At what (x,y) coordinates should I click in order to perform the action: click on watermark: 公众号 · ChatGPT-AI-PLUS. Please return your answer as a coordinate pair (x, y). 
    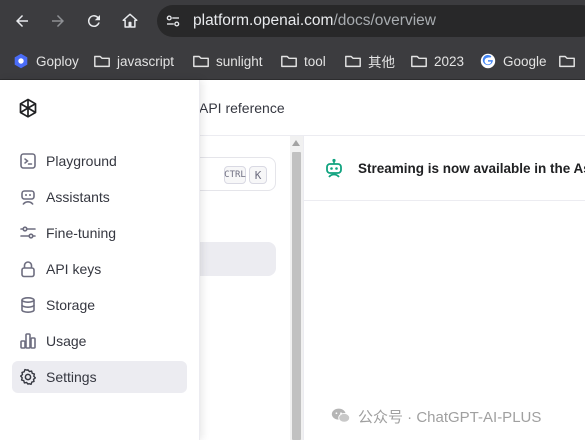
    Looking at the image, I should click on (435, 416).